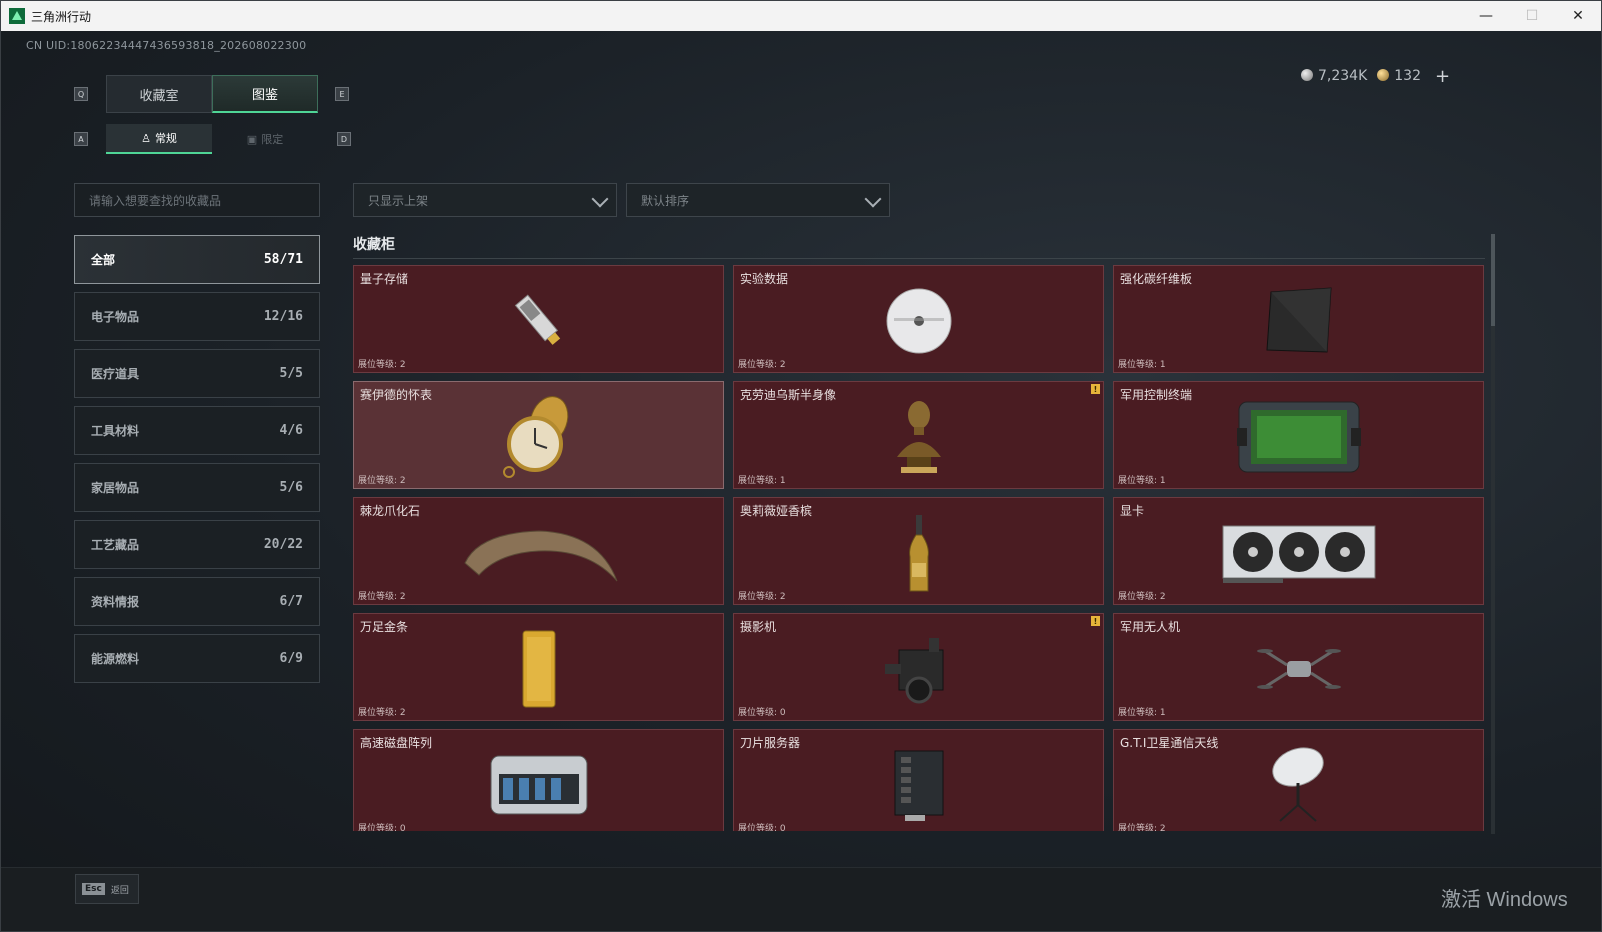  Describe the element at coordinates (1442, 76) in the screenshot. I see `add-currency-button: +` at that location.